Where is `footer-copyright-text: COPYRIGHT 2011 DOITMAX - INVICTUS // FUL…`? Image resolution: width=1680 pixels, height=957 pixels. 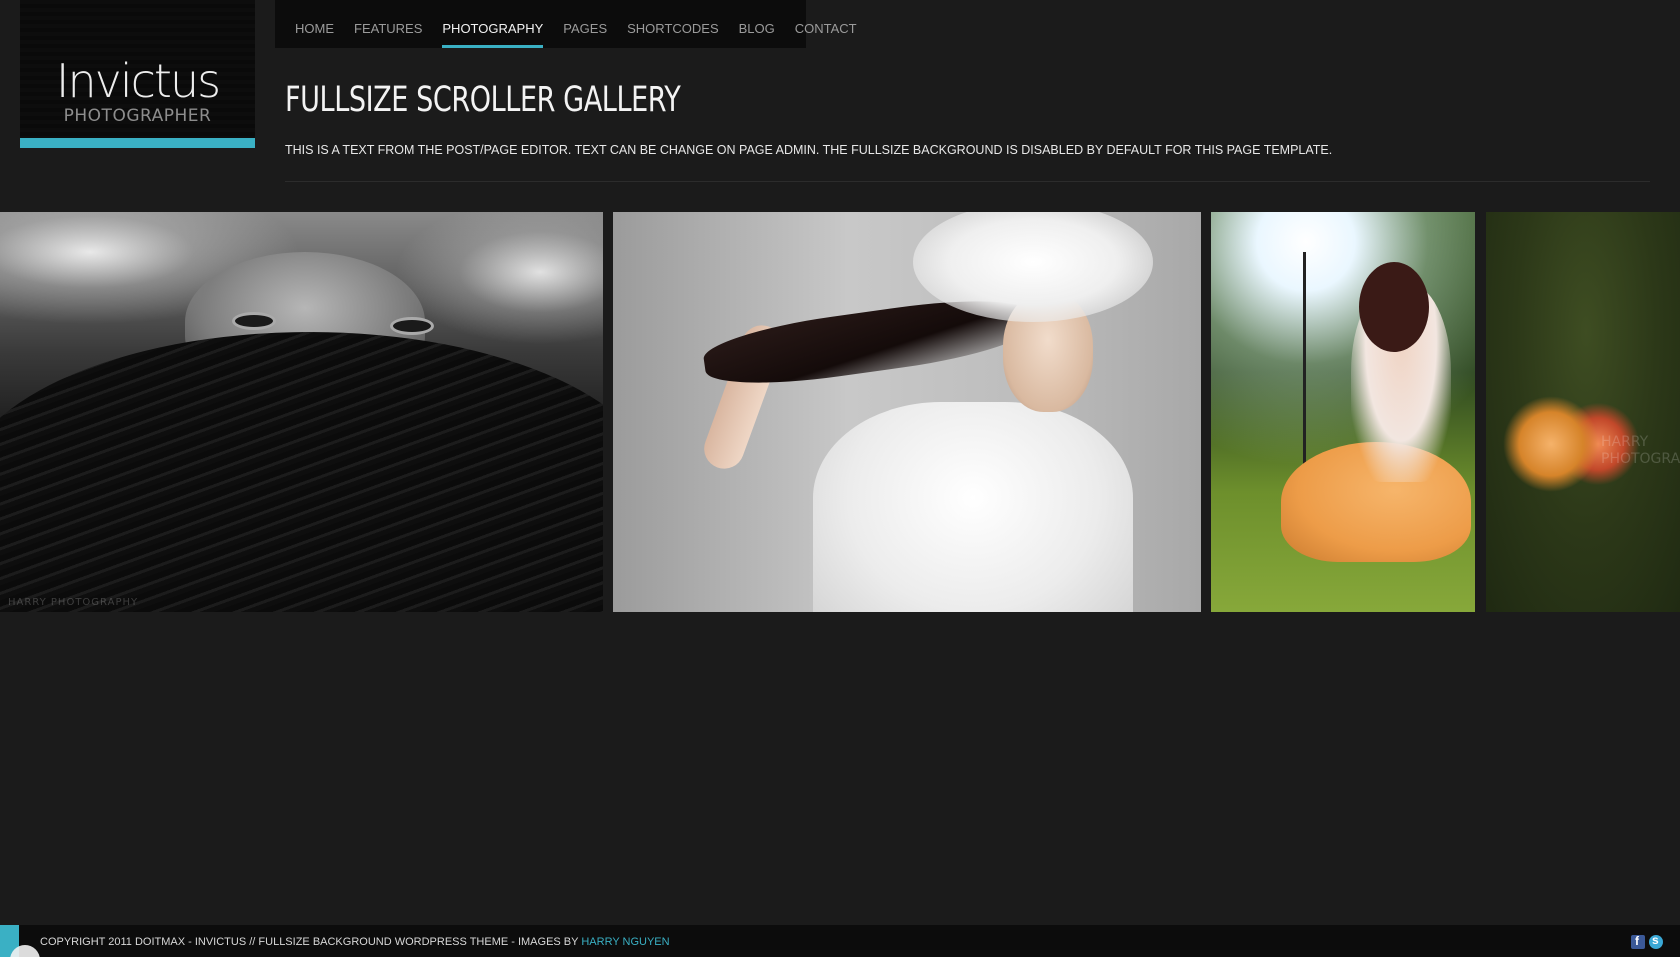 footer-copyright-text: COPYRIGHT 2011 DOITMAX - INVICTUS // FUL… is located at coordinates (309, 942).